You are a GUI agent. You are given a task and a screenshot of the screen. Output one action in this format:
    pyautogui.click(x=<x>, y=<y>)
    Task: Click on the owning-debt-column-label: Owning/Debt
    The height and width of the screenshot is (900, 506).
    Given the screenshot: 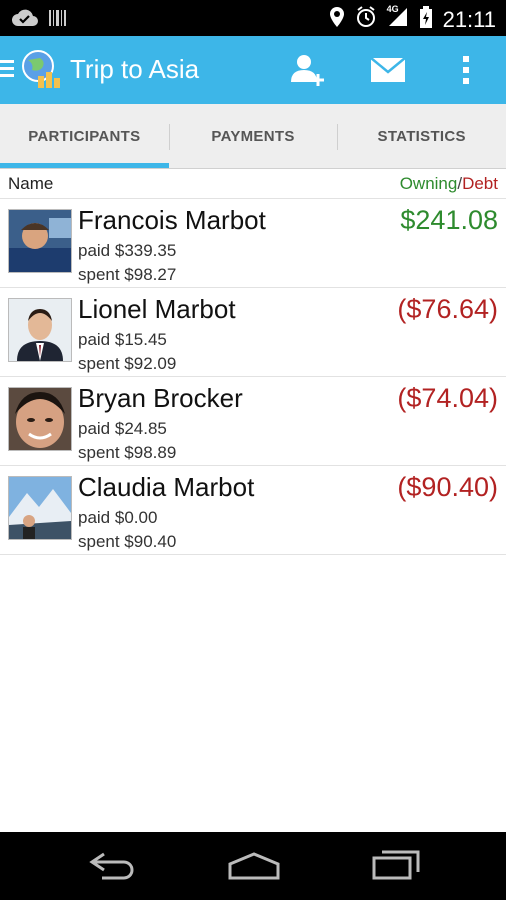 What is the action you would take?
    pyautogui.click(x=449, y=184)
    